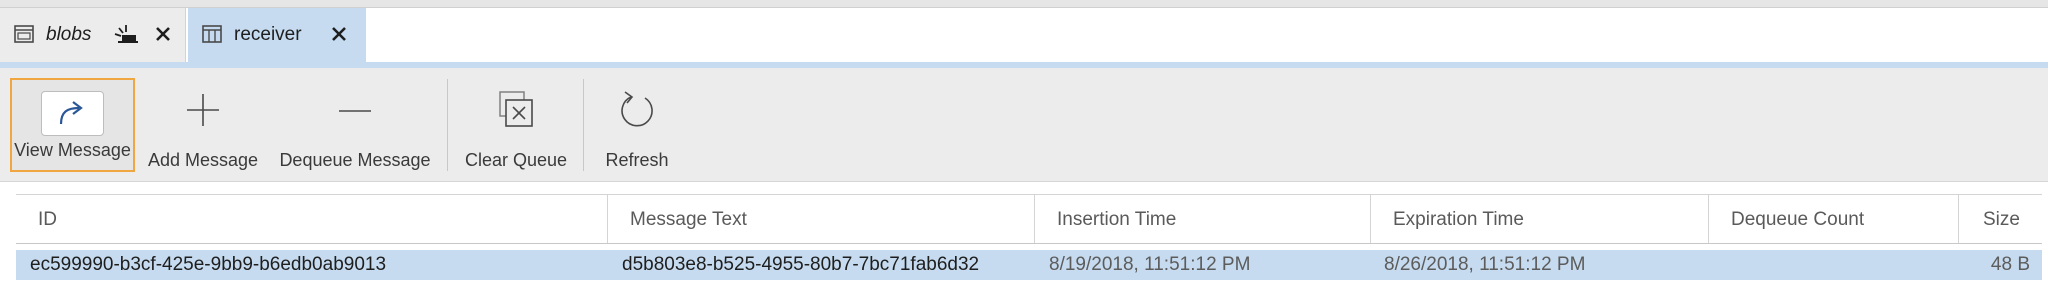 The image size is (2048, 301). Describe the element at coordinates (637, 160) in the screenshot. I see `refresh-label: Refresh` at that location.